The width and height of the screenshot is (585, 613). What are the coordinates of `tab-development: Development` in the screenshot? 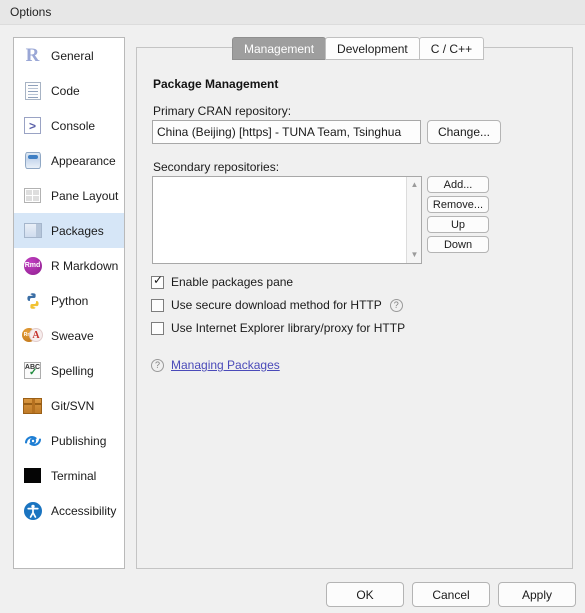 It's located at (372, 48).